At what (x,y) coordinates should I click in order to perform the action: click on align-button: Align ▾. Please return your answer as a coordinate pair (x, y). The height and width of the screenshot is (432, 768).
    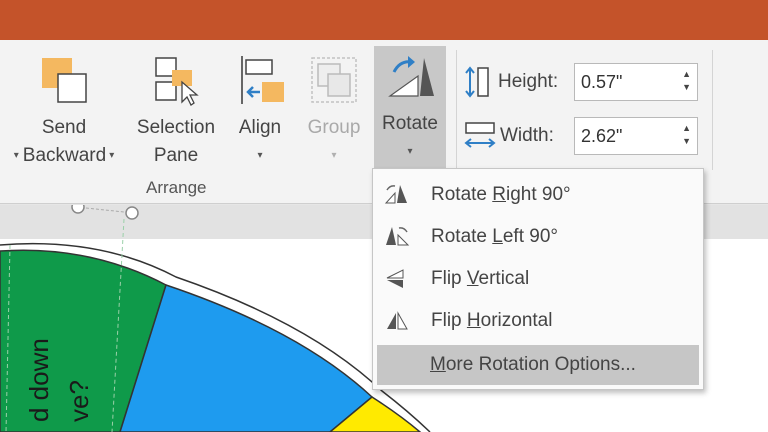
    Looking at the image, I should click on (260, 116).